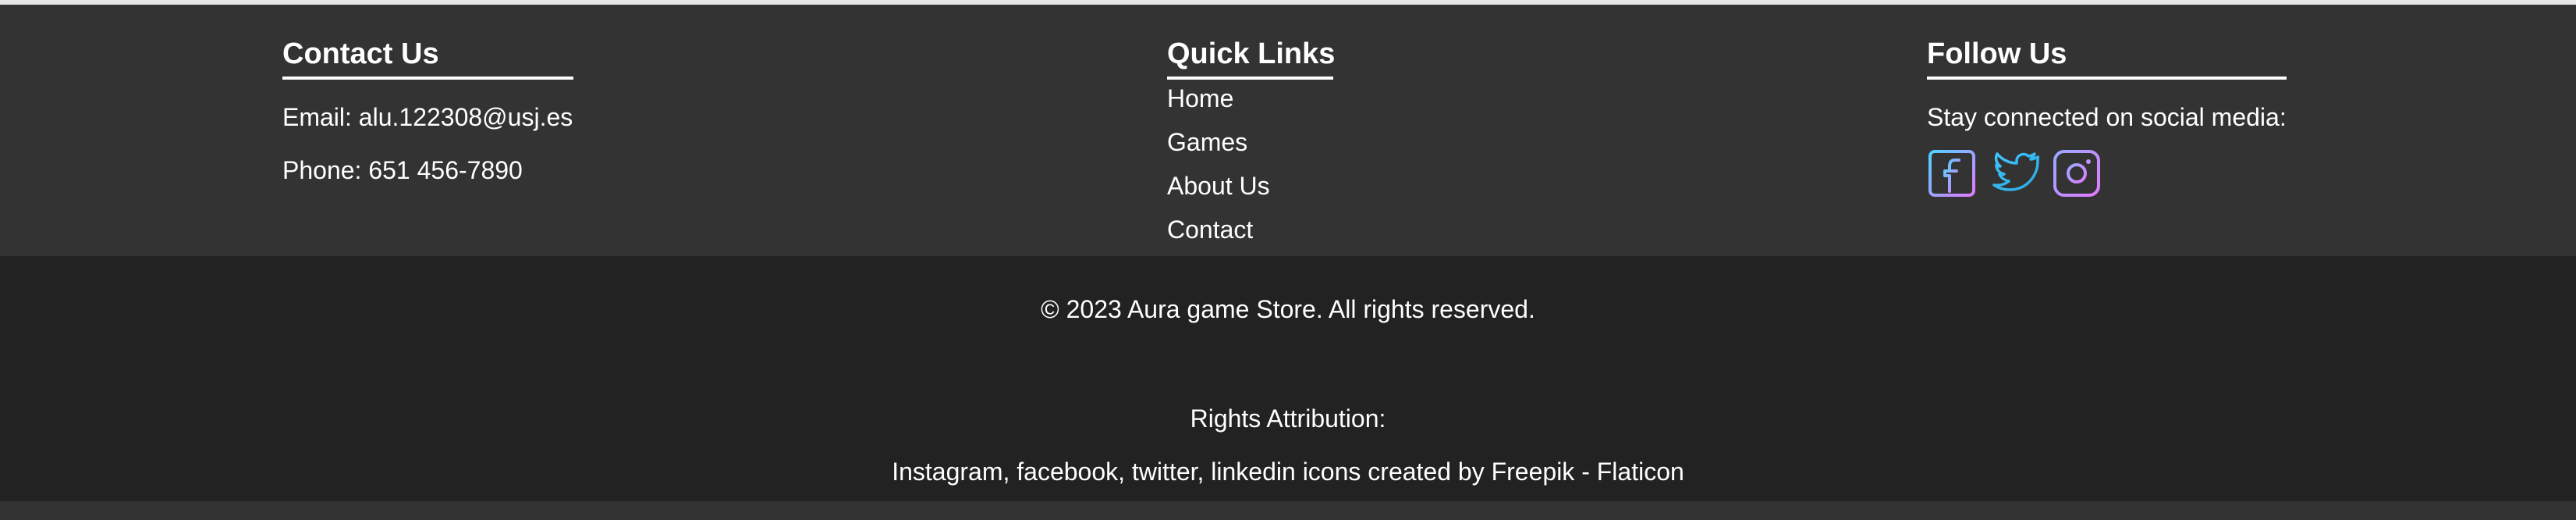  What do you see at coordinates (1952, 173) in the screenshot?
I see `facebook-icon` at bounding box center [1952, 173].